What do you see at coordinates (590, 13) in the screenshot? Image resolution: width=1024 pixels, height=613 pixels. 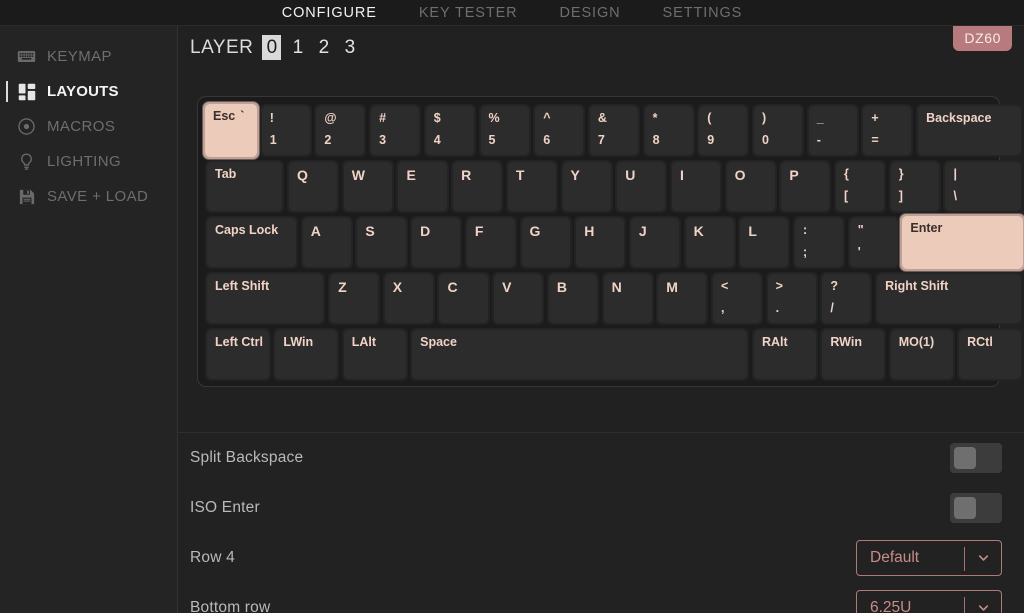 I see `tab-design: DESIGN` at bounding box center [590, 13].